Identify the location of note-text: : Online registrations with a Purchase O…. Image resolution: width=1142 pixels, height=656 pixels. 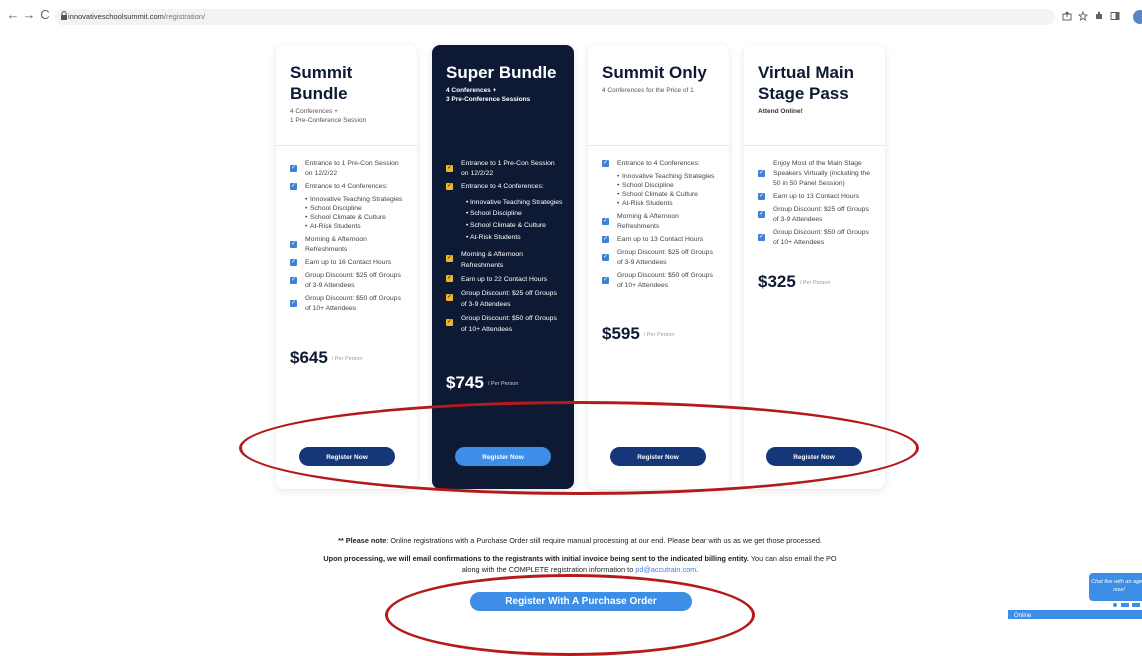
(604, 540).